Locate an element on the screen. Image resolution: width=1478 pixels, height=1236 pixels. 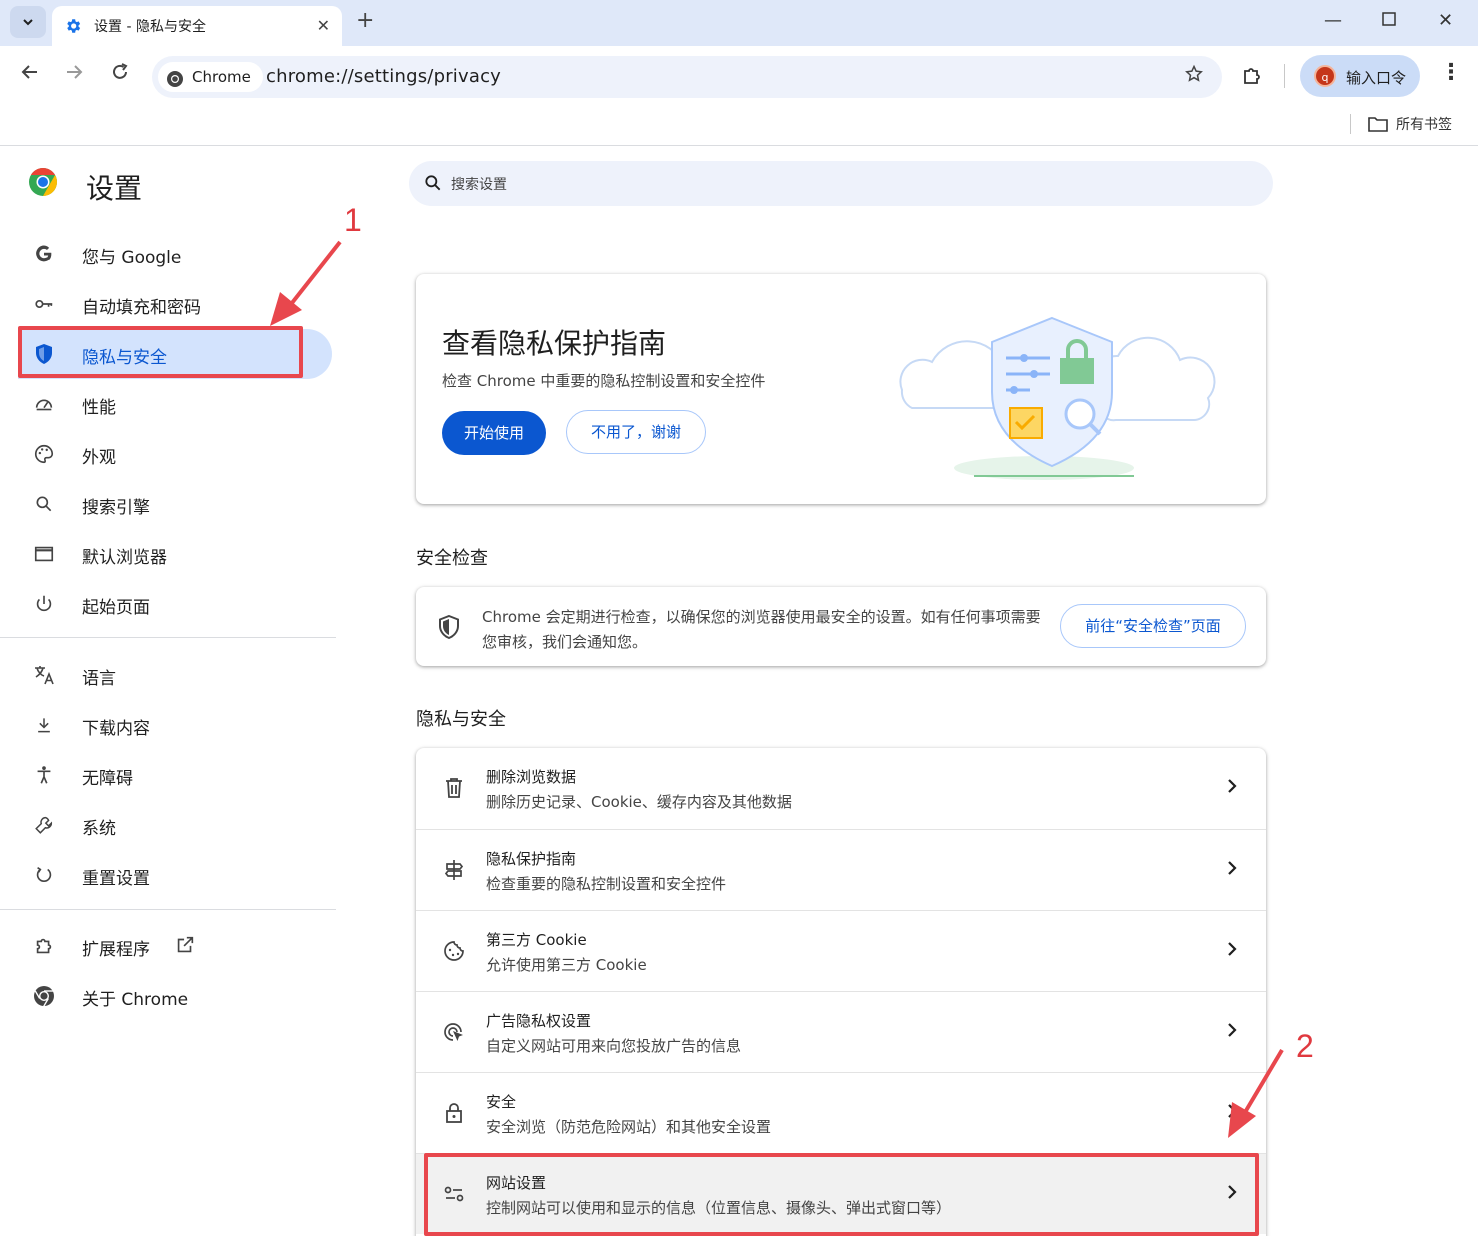
settings-search: 搜索设置 is located at coordinates (841, 183).